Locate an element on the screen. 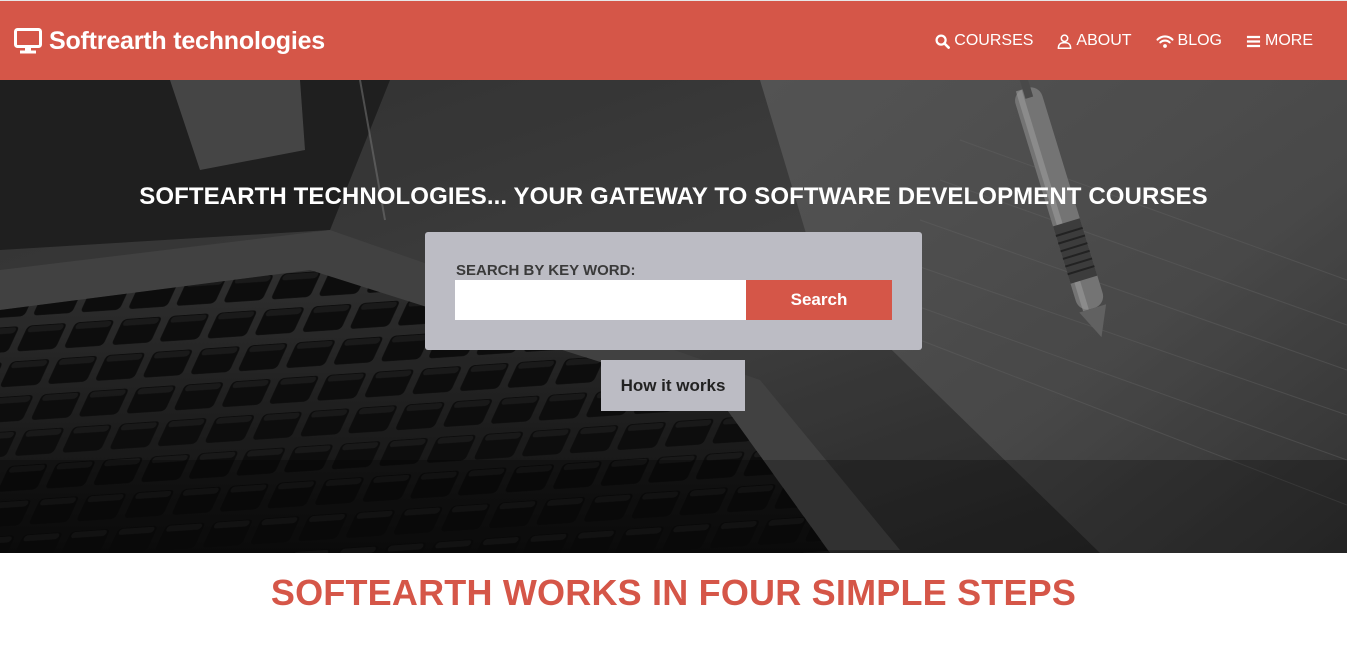 The height and width of the screenshot is (664, 1347). nav-item-label: COURSES is located at coordinates (994, 40).